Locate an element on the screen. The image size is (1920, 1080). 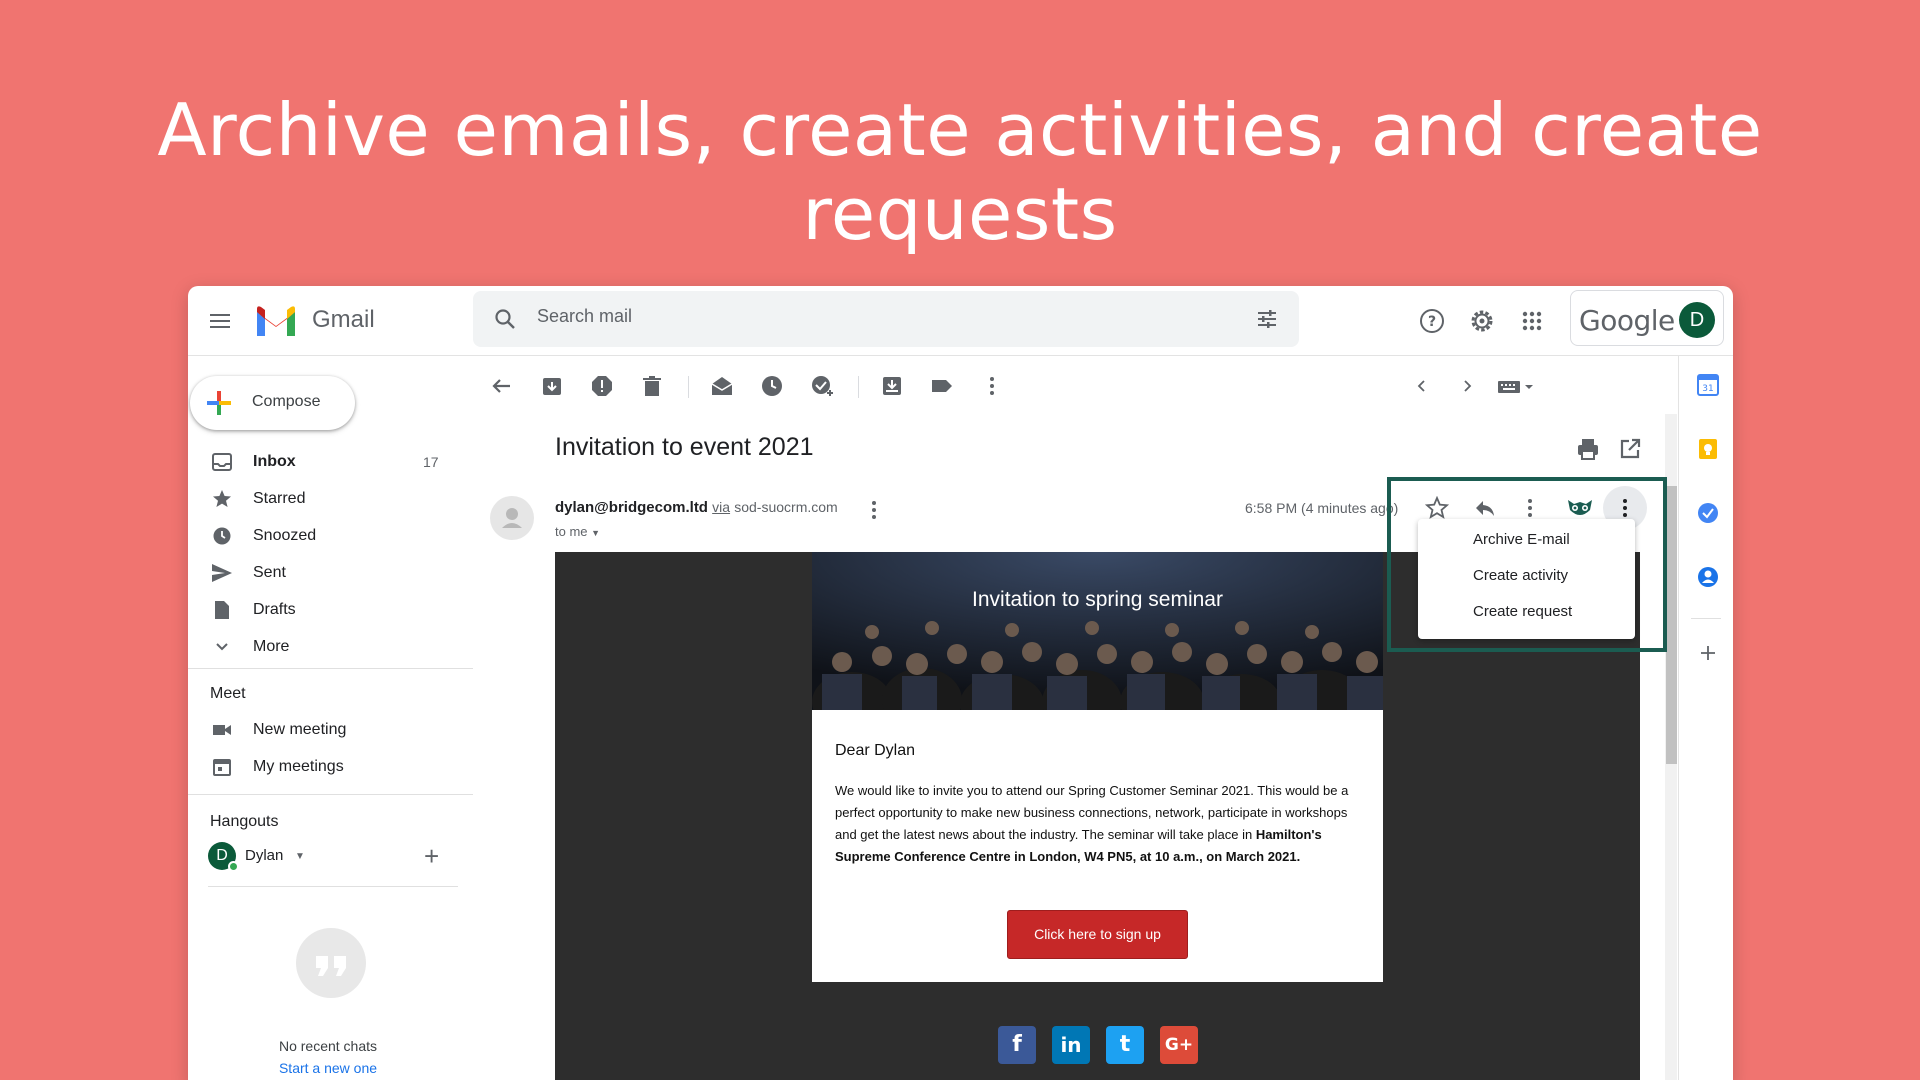
settings-gear-icon is located at coordinates (1482, 321).